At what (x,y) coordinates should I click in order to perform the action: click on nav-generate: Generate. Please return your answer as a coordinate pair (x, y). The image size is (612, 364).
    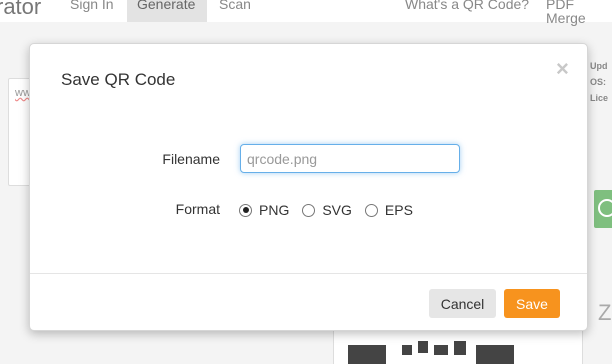
    Looking at the image, I should click on (167, 11).